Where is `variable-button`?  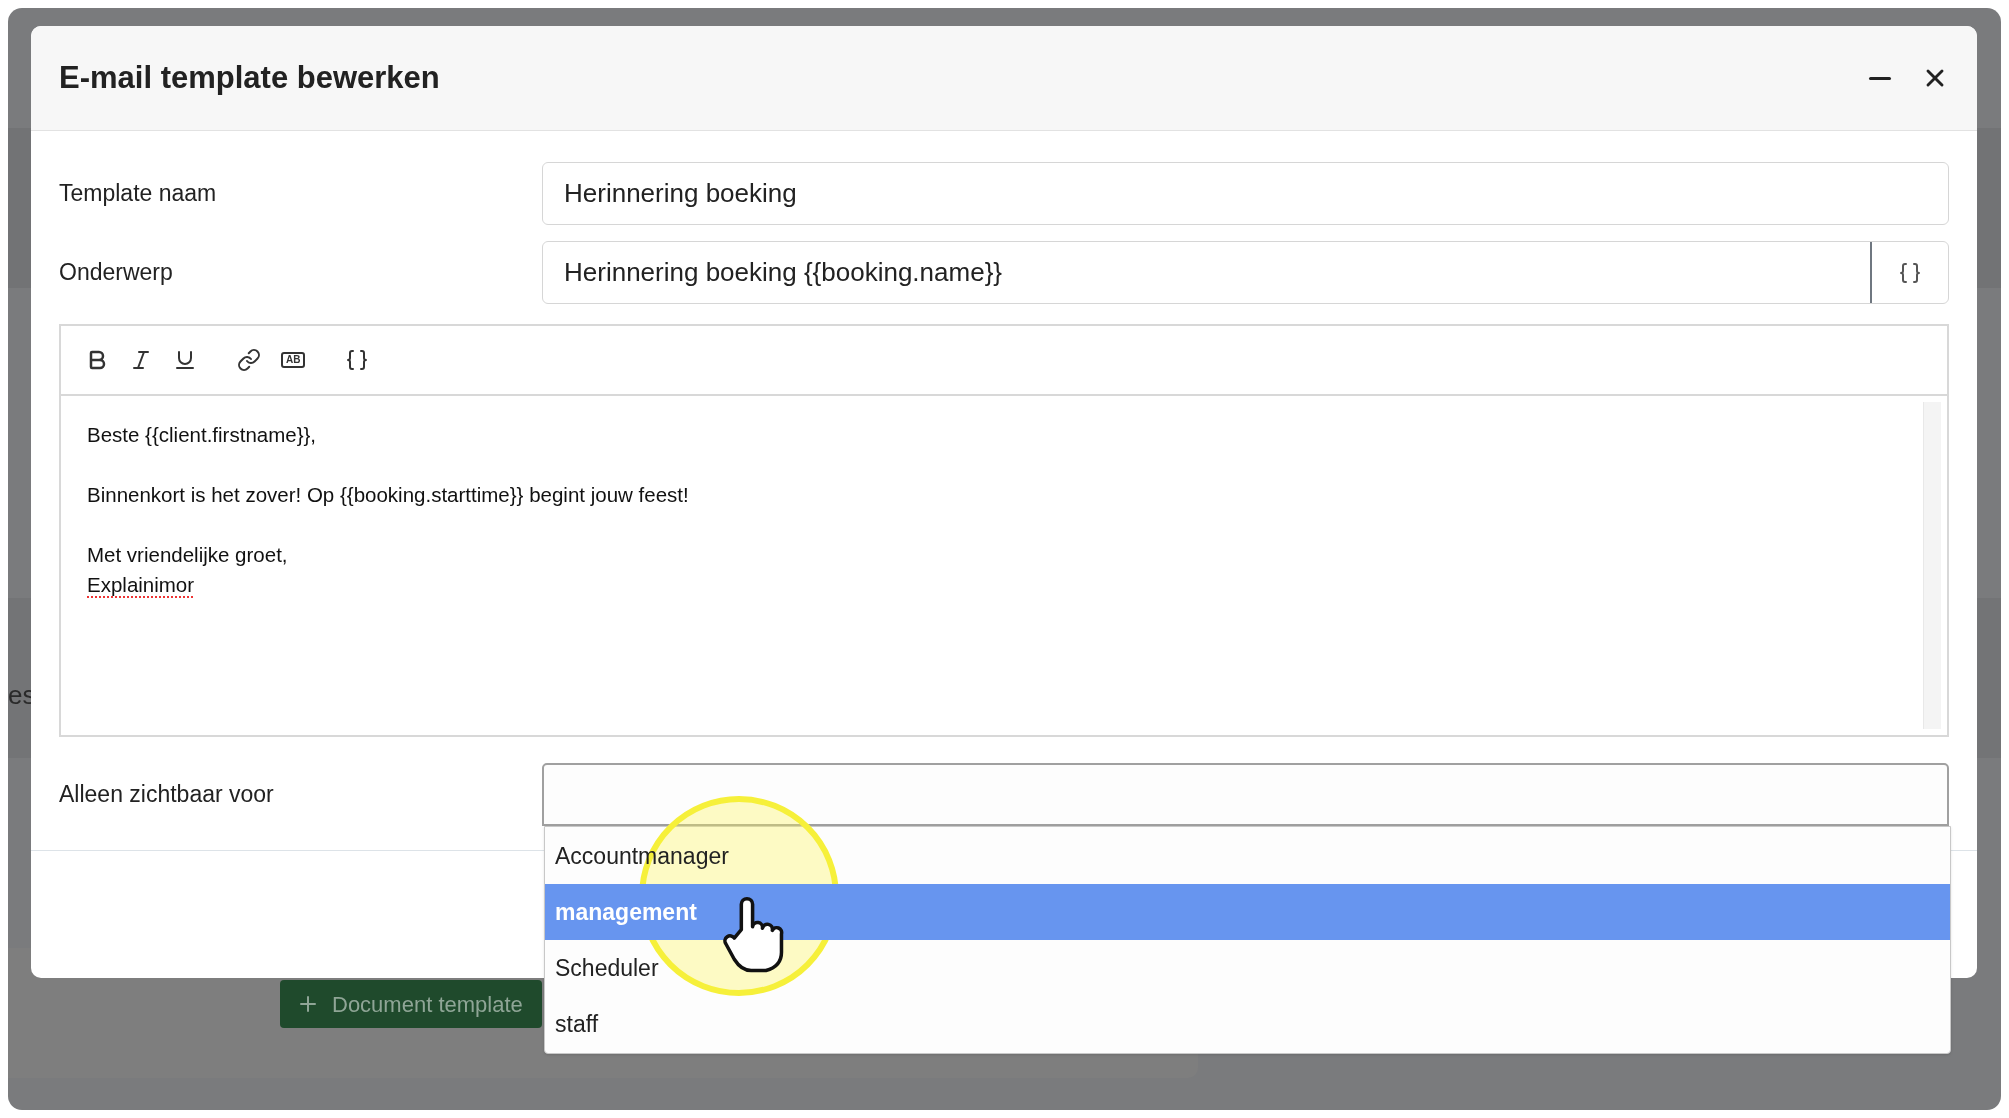 variable-button is located at coordinates (357, 360).